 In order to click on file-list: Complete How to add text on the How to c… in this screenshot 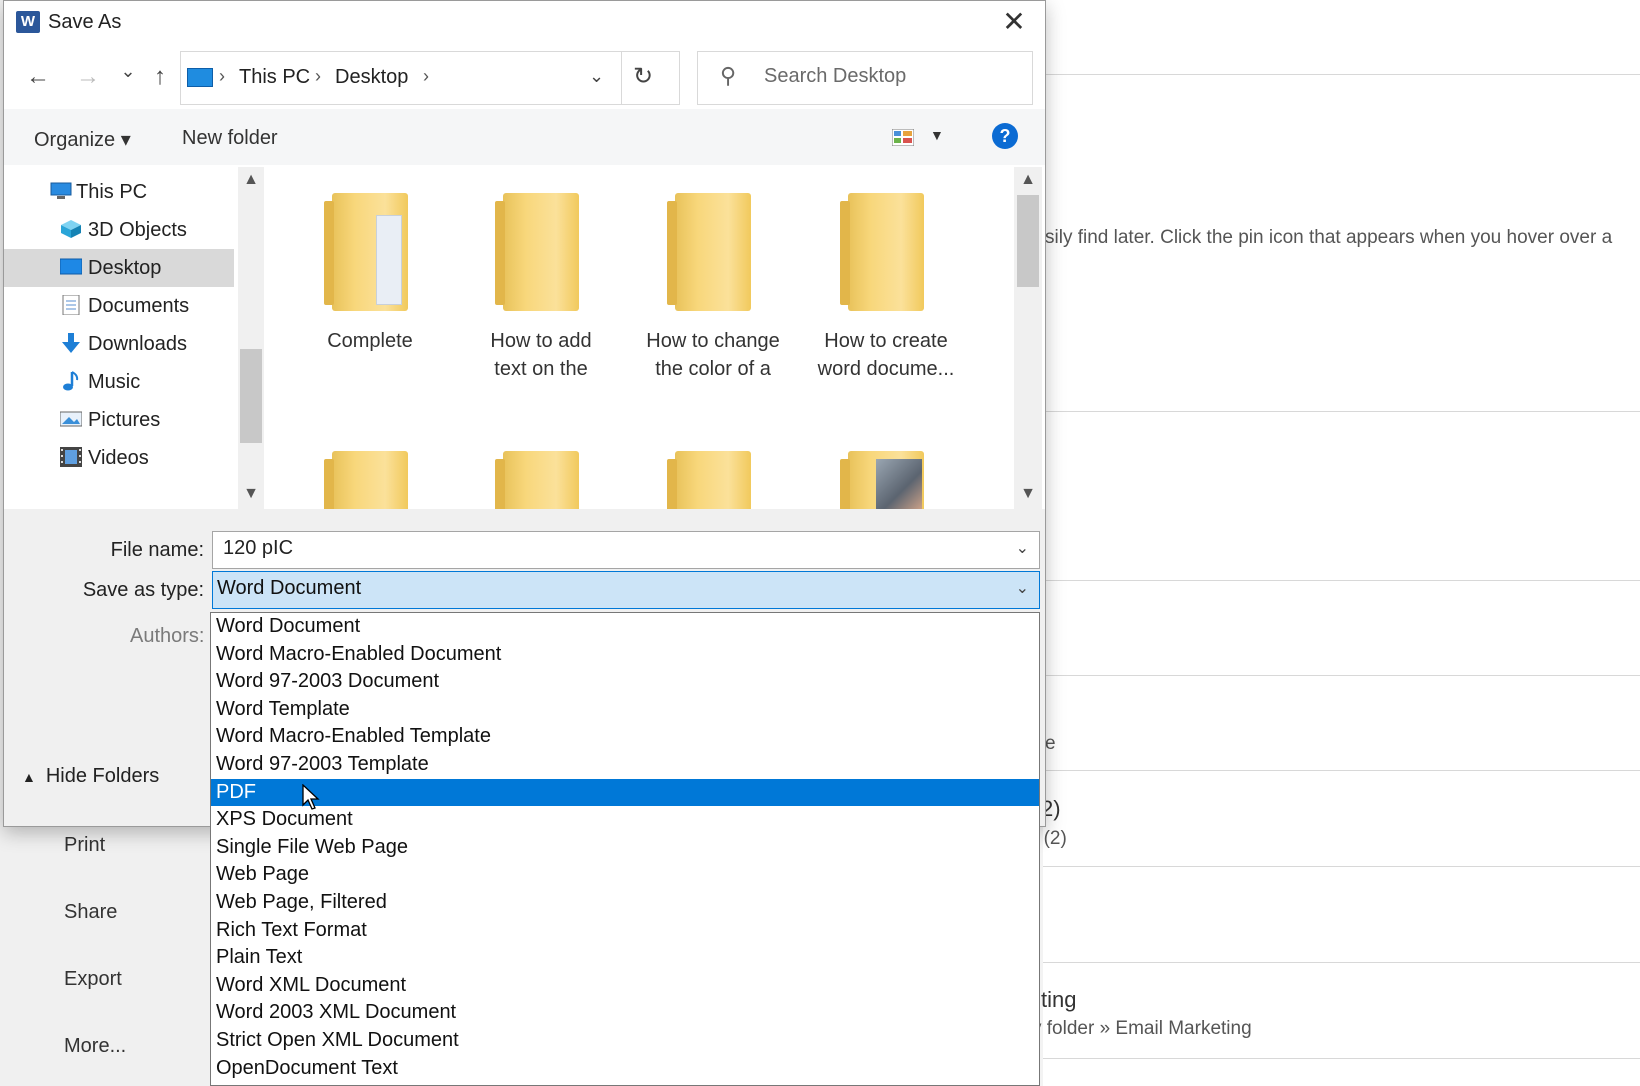, I will do `click(641, 338)`.